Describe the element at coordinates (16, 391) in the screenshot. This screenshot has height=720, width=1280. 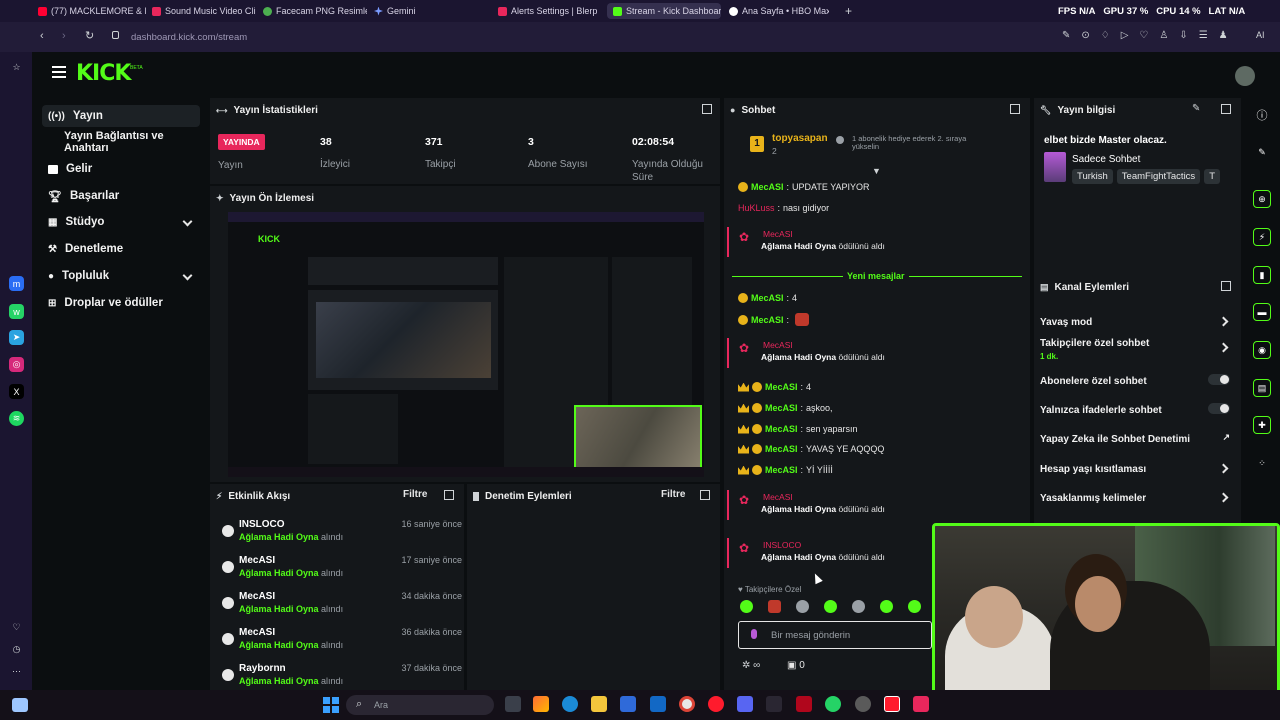
I see `x-icon: X` at that location.